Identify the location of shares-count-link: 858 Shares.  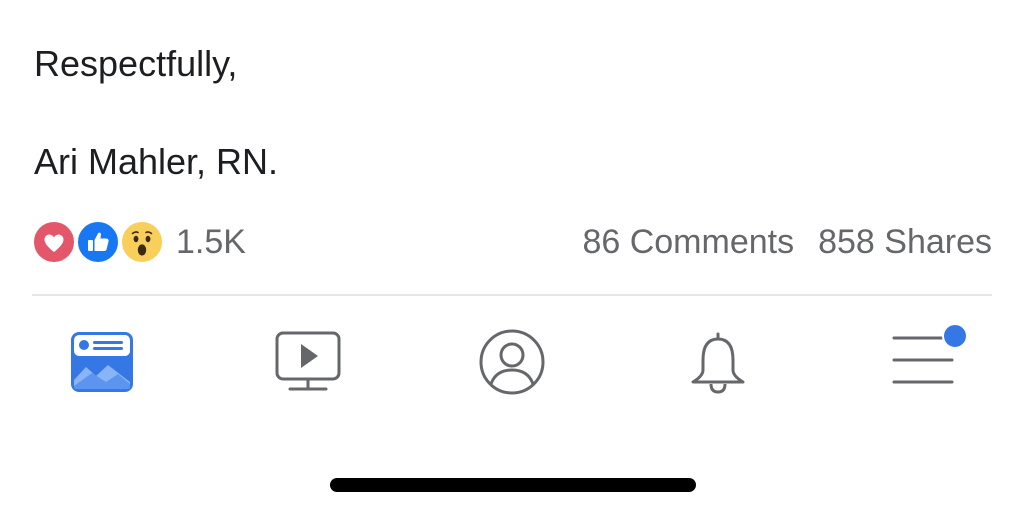
(905, 242).